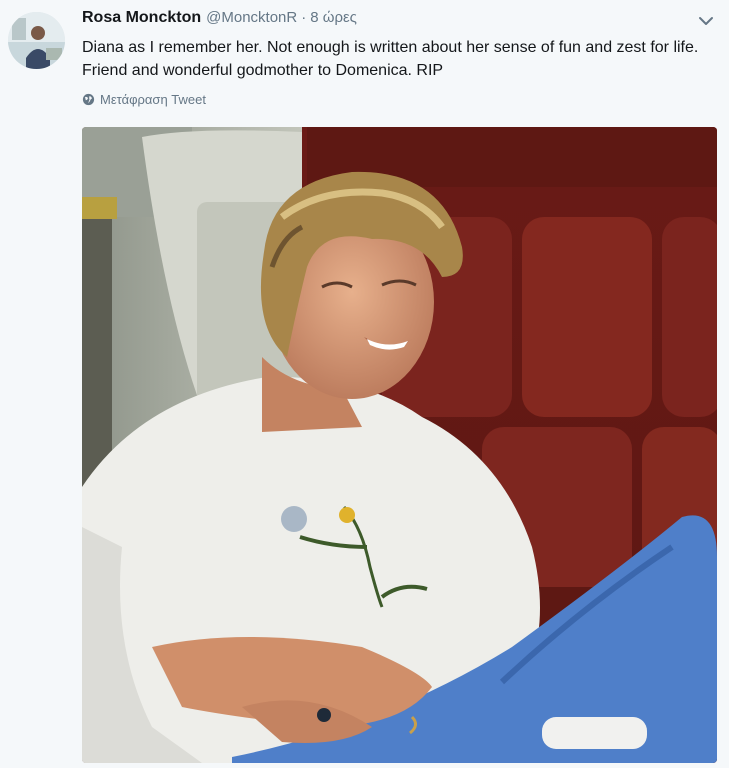 The image size is (729, 768). What do you see at coordinates (333, 17) in the screenshot?
I see `timestamp: 8 ώρες` at bounding box center [333, 17].